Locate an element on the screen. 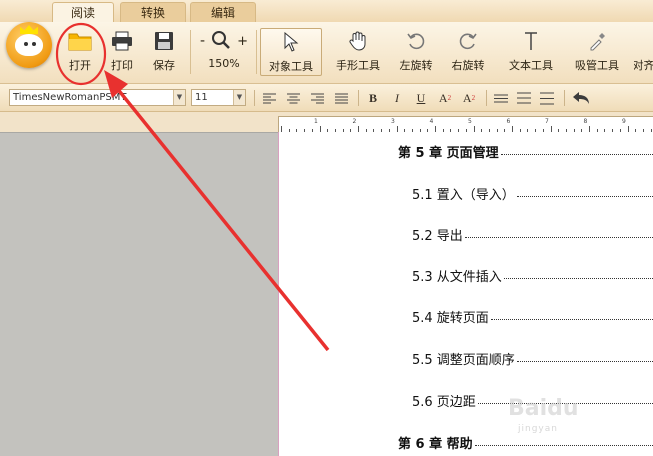 Image resolution: width=653 pixels, height=456 pixels. ruler-number: 8 is located at coordinates (585, 121).